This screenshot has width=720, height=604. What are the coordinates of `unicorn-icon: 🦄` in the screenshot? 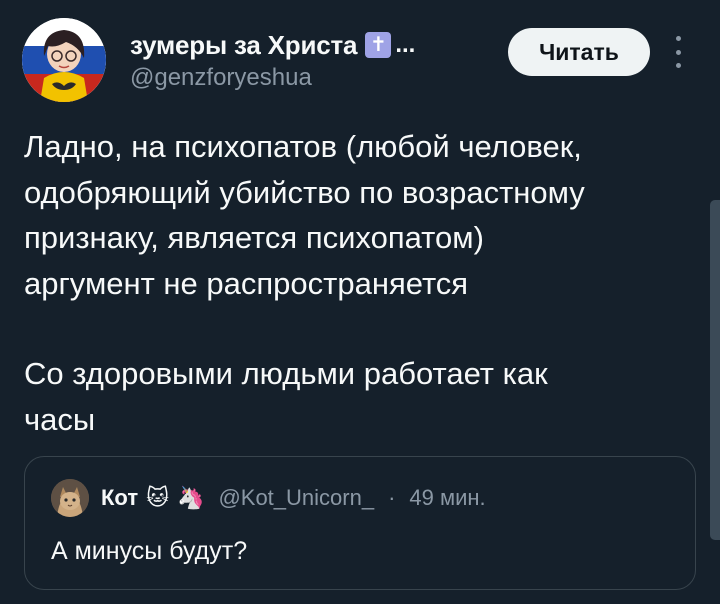 It's located at (191, 497).